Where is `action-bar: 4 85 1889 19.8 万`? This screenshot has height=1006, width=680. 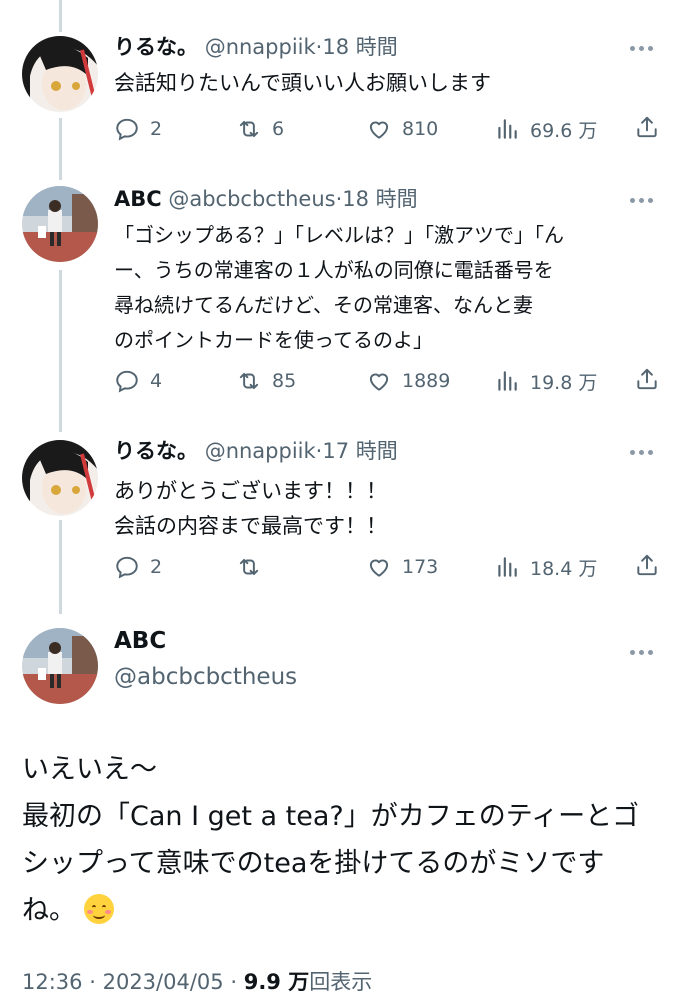
action-bar: 4 85 1889 19.8 万 is located at coordinates (387, 381).